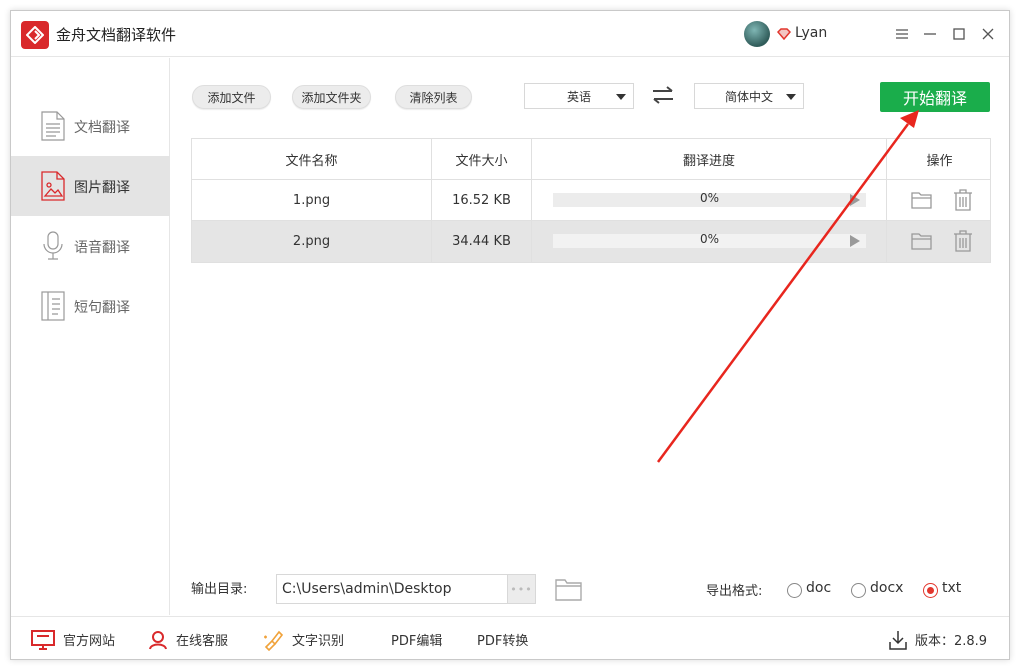  Describe the element at coordinates (202, 641) in the screenshot. I see `online-support-label: 在线客服` at that location.